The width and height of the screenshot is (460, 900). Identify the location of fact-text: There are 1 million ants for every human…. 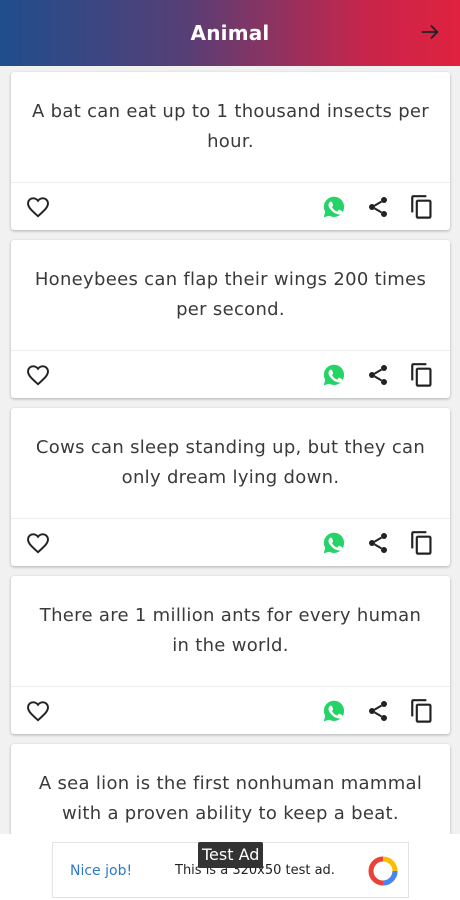
(230, 630).